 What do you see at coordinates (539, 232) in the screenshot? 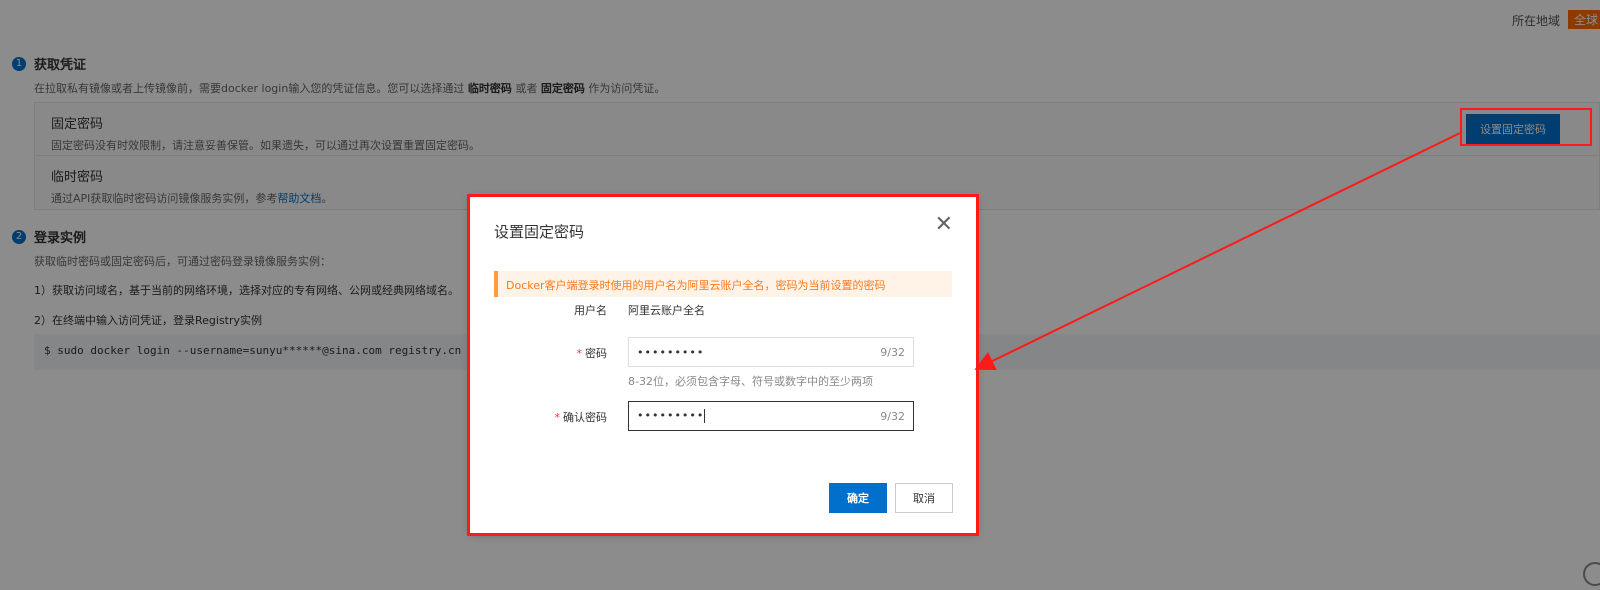
I see `dialog-title: 设置固定密码` at bounding box center [539, 232].